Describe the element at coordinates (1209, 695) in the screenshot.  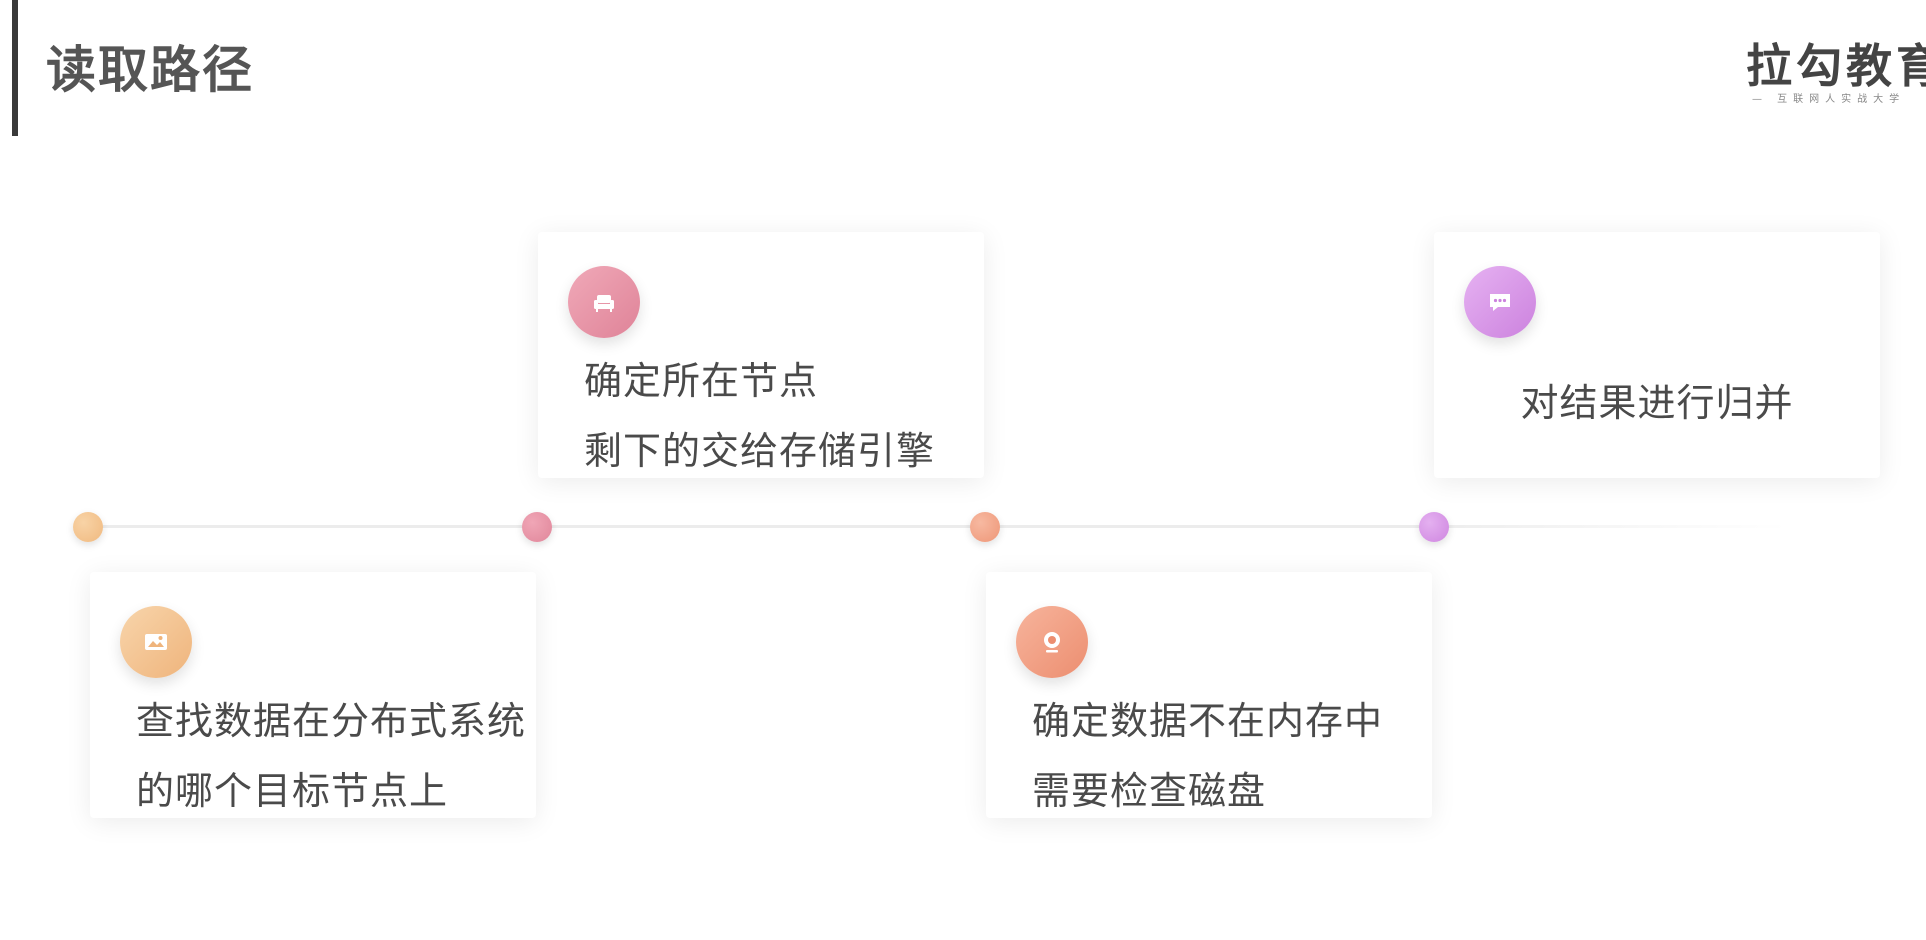
I see `step-card-check-disk: 确定数据不在内存中 需要检查磁盘` at that location.